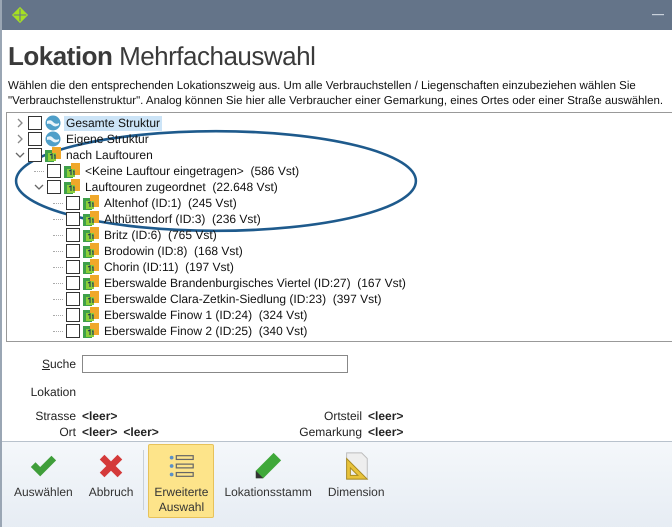 The width and height of the screenshot is (672, 527). I want to click on window-title: Lokation Mehrfachauswahl, so click(162, 56).